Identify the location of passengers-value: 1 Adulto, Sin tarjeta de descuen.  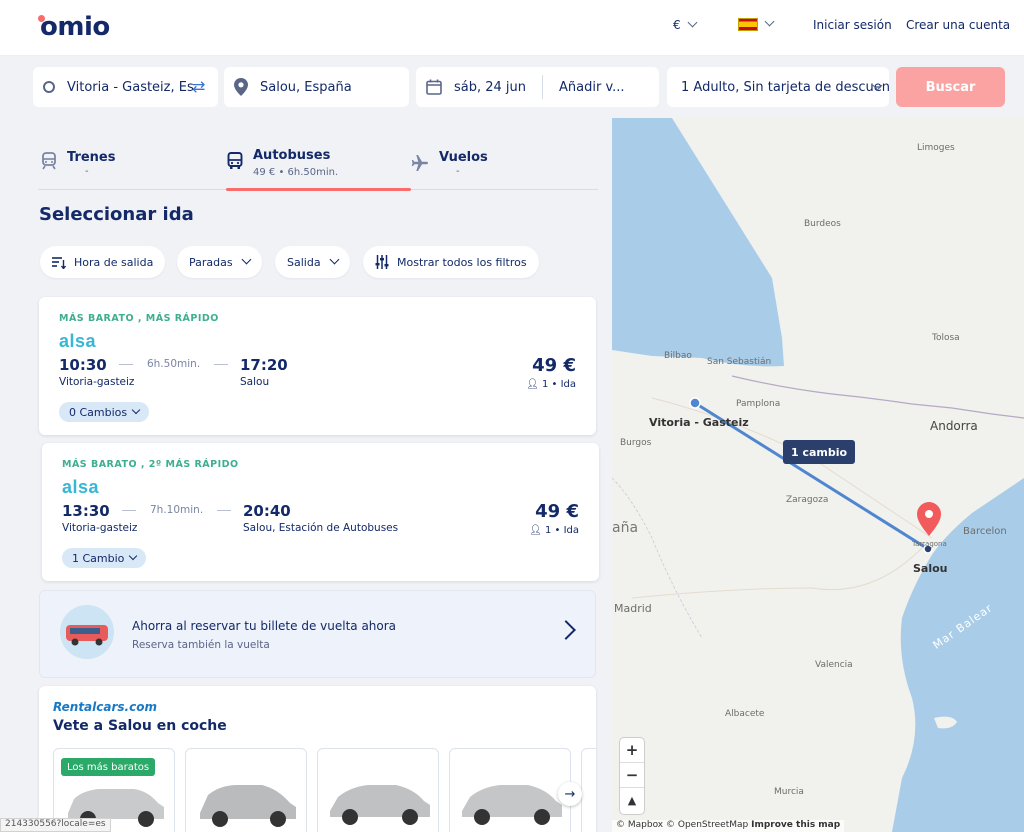
(785, 87).